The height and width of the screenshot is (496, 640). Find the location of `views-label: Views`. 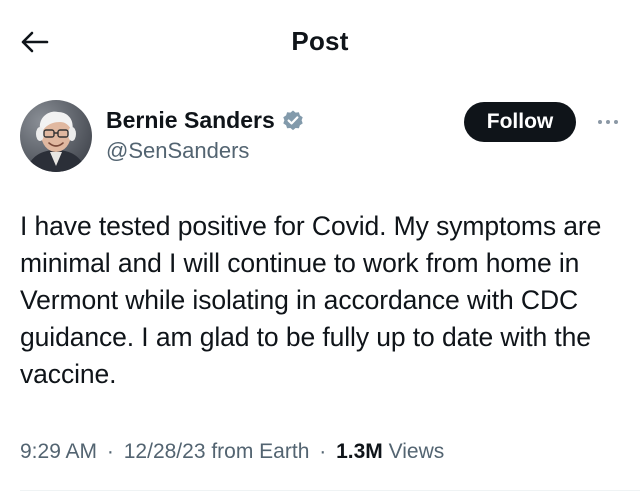

views-label: Views is located at coordinates (416, 451).